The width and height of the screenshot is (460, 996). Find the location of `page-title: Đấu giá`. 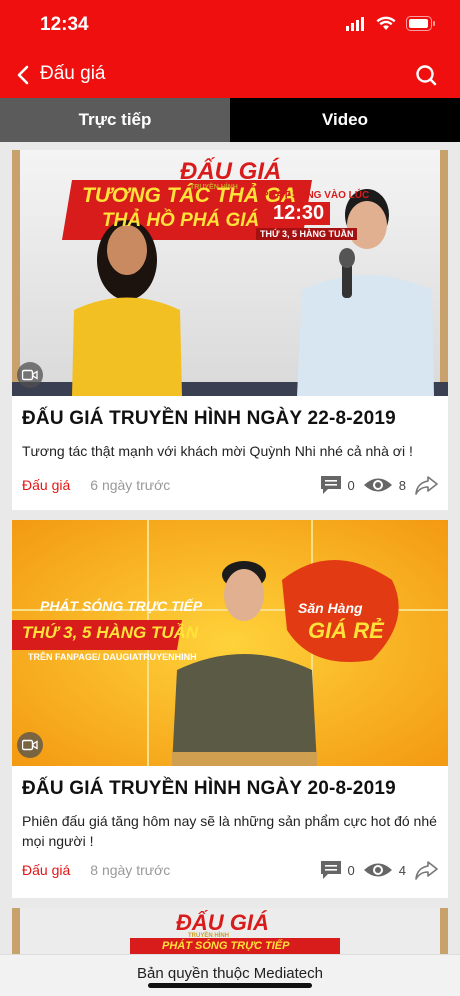

page-title: Đấu giá is located at coordinates (73, 73).